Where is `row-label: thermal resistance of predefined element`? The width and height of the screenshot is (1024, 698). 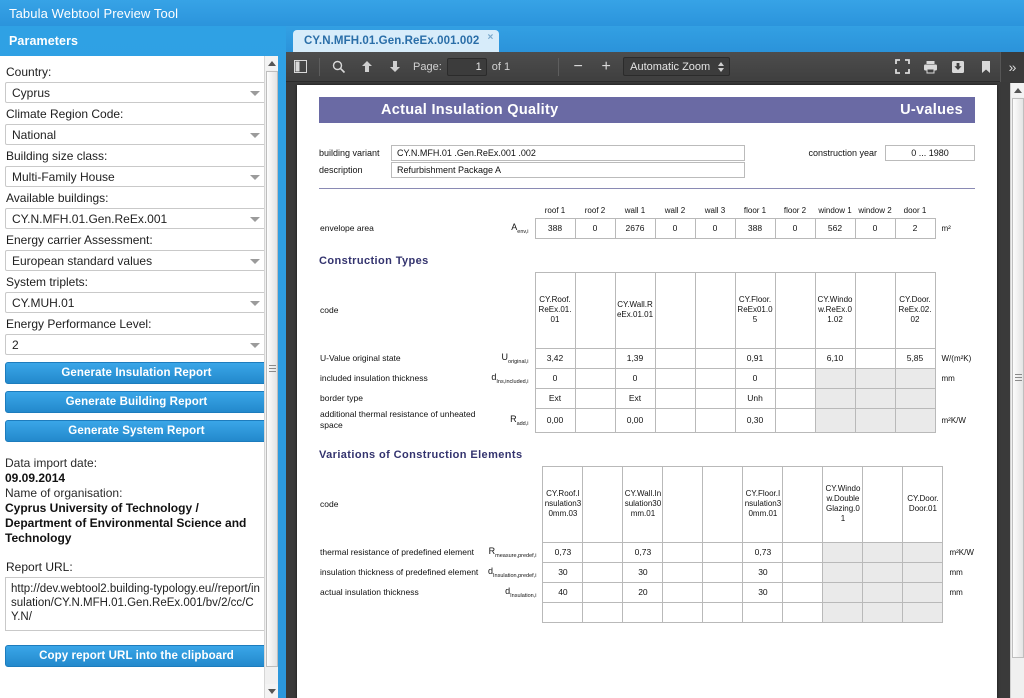
row-label: thermal resistance of predefined element is located at coordinates (397, 551).